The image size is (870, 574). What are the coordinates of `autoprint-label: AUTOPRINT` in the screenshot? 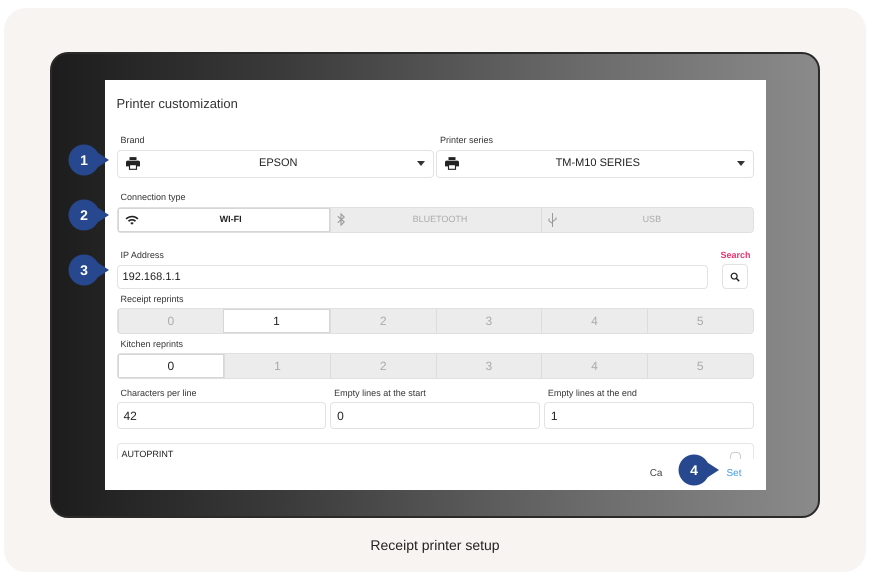 It's located at (148, 454).